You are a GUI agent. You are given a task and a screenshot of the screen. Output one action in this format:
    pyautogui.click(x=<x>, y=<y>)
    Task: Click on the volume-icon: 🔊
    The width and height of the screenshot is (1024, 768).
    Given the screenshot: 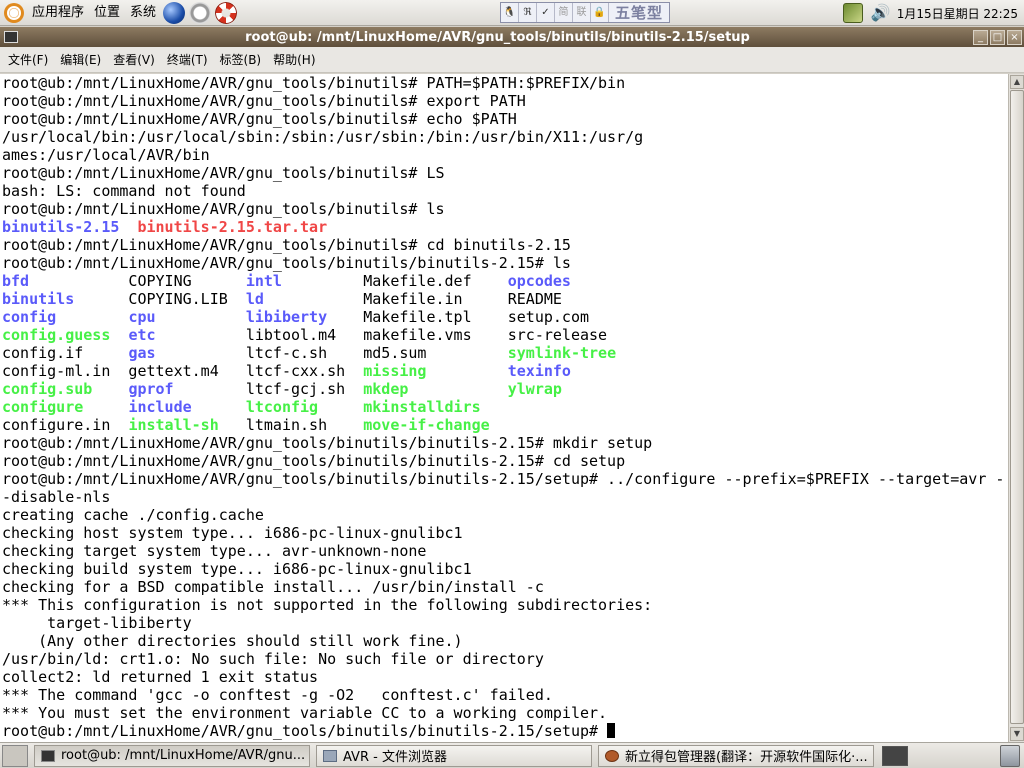 What is the action you would take?
    pyautogui.click(x=881, y=13)
    